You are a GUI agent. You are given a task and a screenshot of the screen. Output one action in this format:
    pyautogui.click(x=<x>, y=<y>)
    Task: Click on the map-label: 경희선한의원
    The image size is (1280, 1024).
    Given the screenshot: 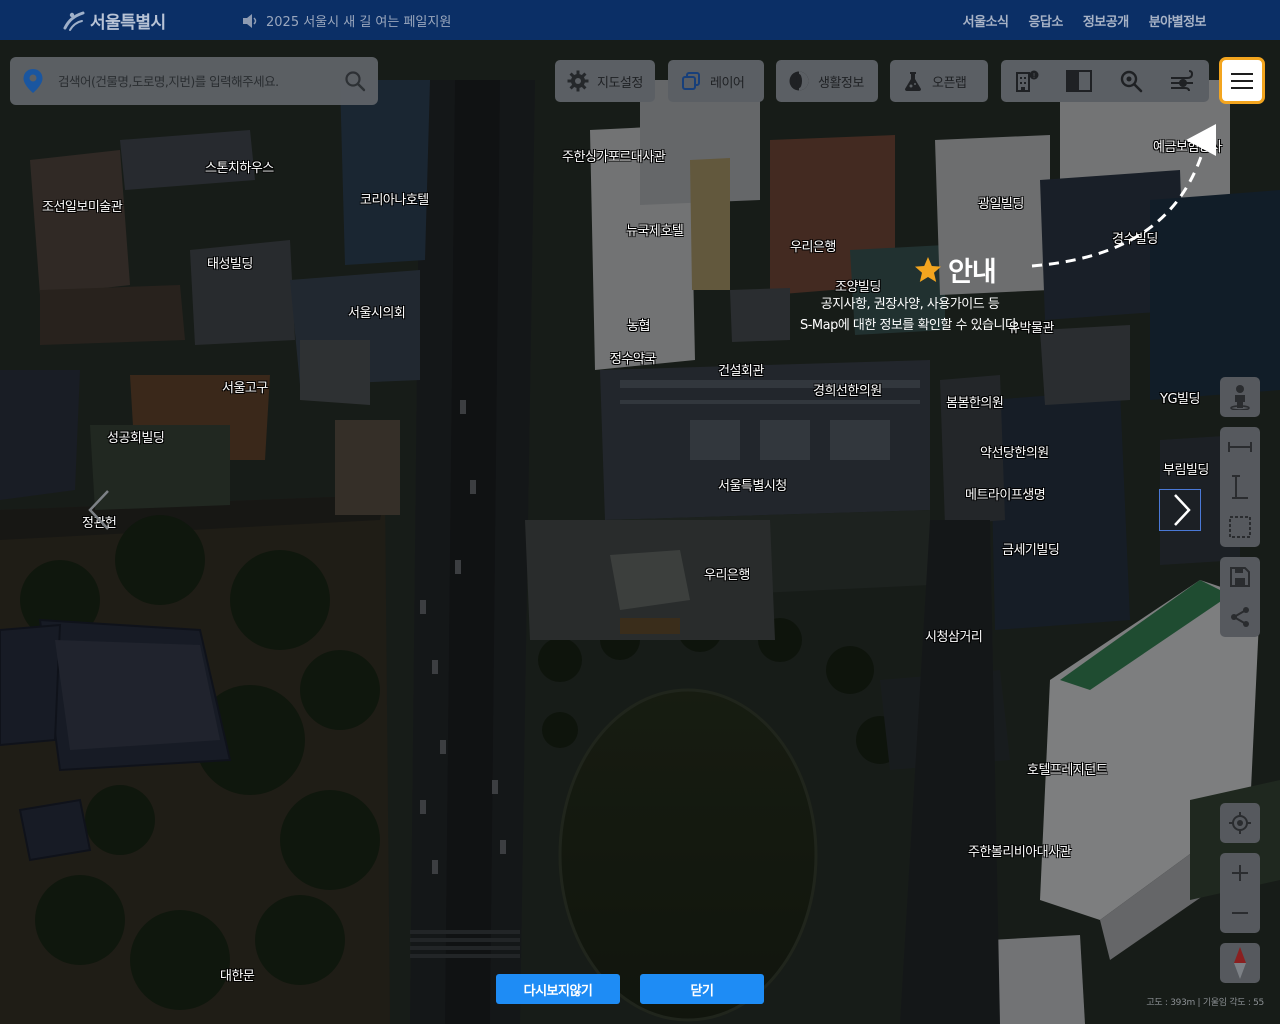 What is the action you would take?
    pyautogui.click(x=847, y=391)
    